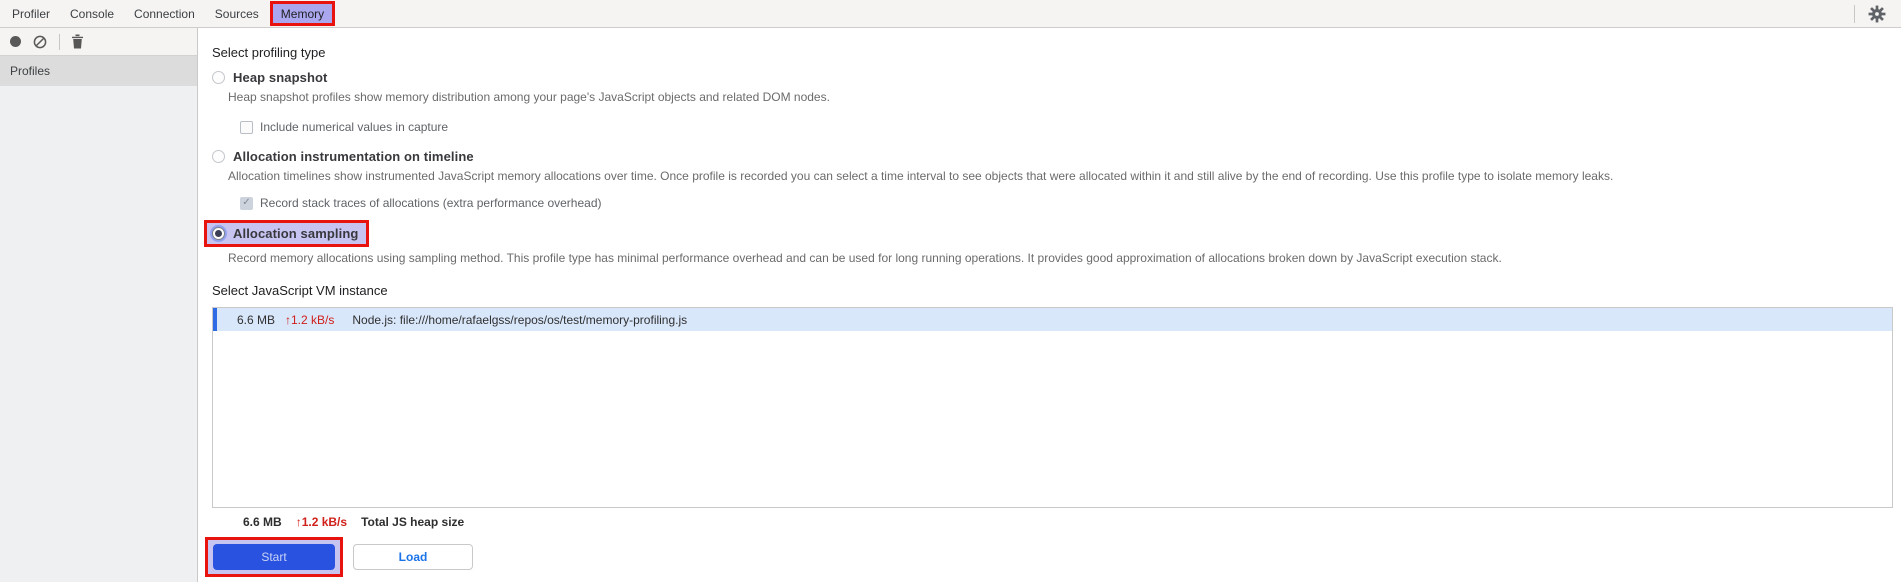 Image resolution: width=1901 pixels, height=582 pixels. What do you see at coordinates (300, 290) in the screenshot?
I see `vm-instance-heading: Select JavaScript VM instance` at bounding box center [300, 290].